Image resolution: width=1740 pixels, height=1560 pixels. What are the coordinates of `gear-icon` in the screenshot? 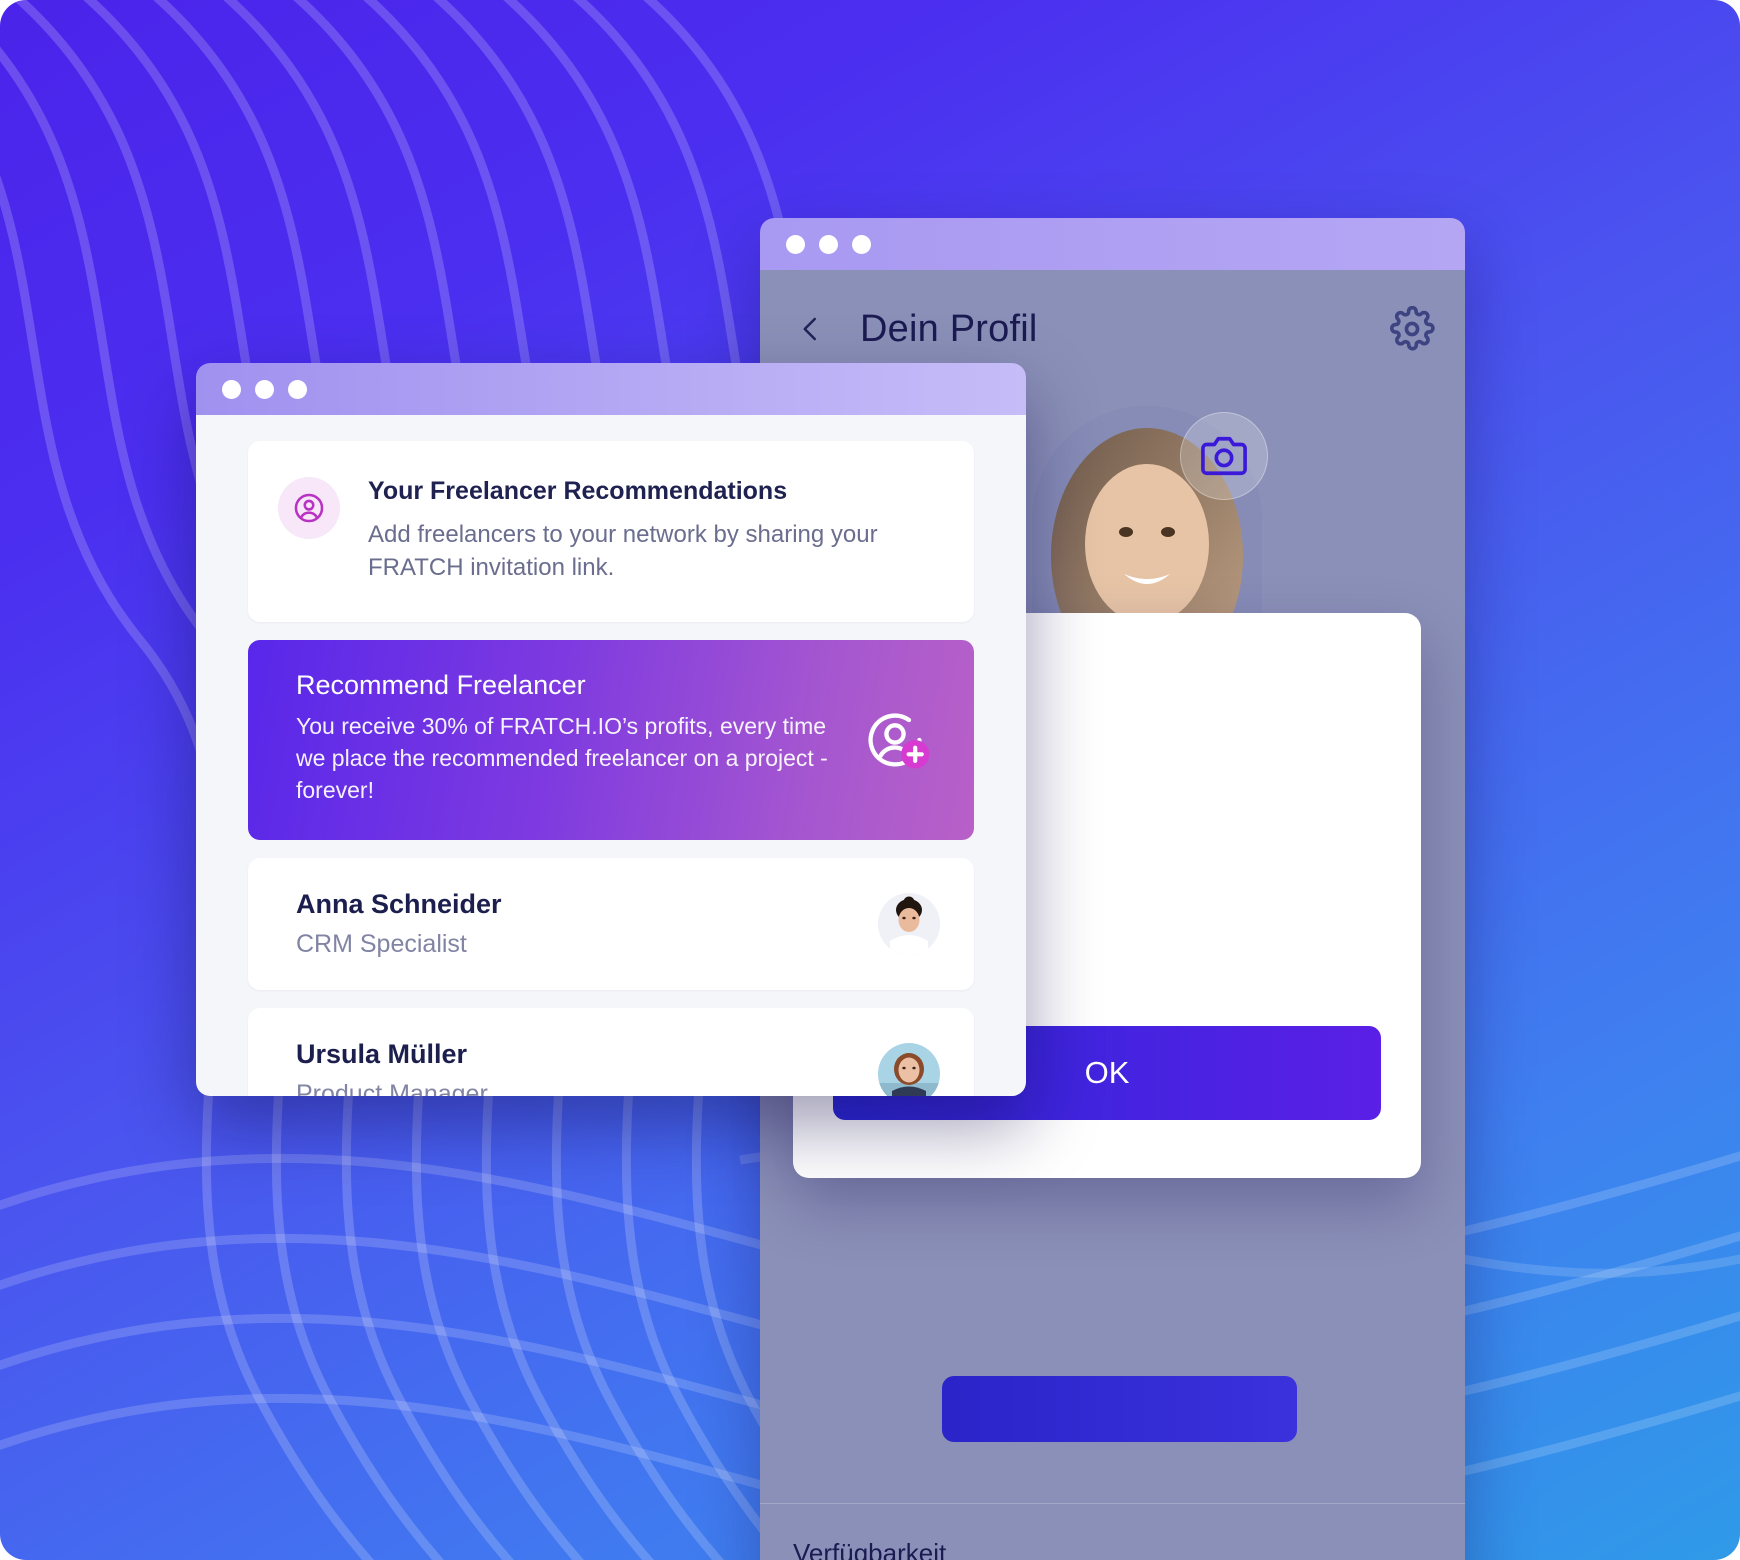 It's located at (1412, 328).